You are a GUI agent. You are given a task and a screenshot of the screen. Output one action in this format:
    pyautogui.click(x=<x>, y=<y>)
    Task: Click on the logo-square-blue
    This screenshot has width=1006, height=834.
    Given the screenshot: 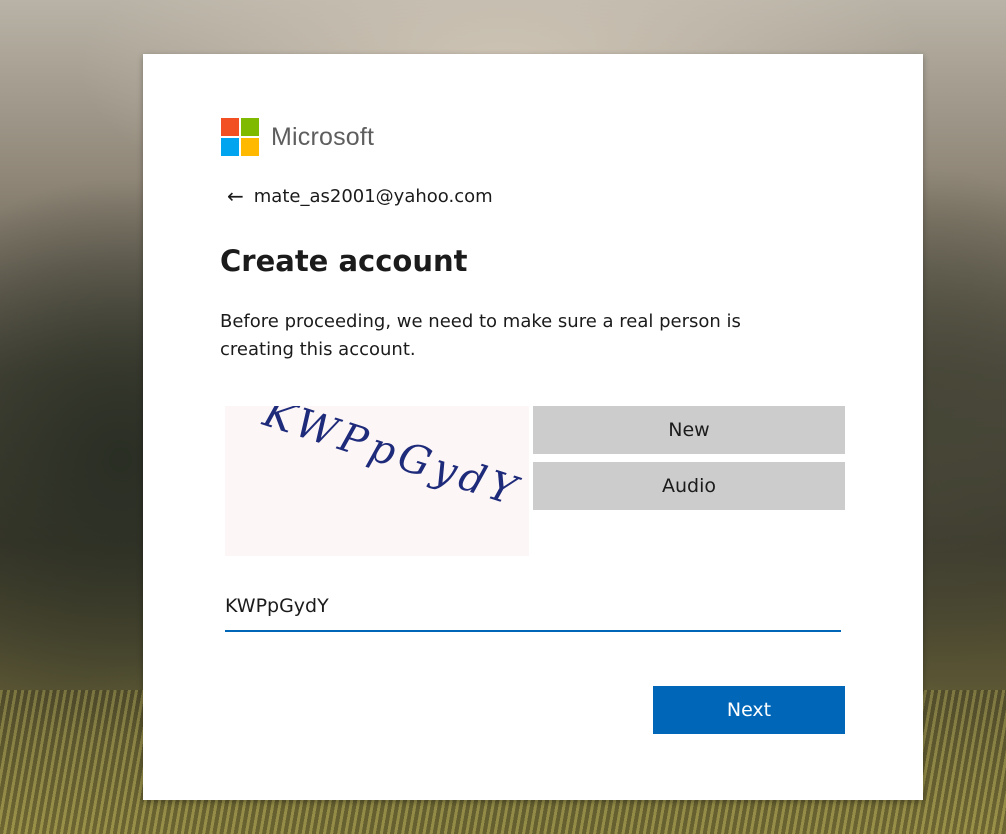 What is the action you would take?
    pyautogui.click(x=230, y=147)
    